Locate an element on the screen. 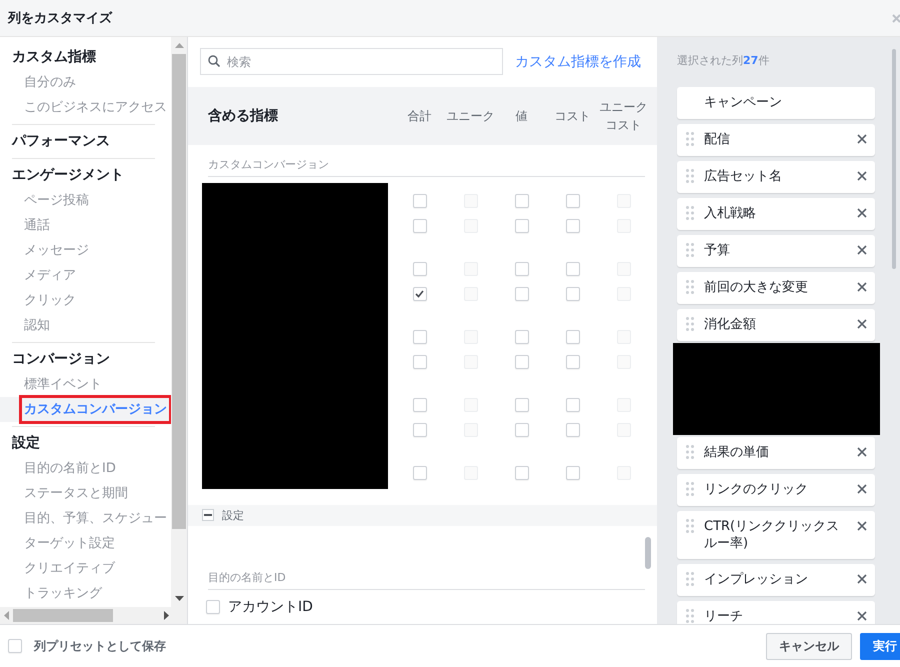 This screenshot has width=900, height=667. sidebar-heading: カスタム指標 is located at coordinates (83, 57).